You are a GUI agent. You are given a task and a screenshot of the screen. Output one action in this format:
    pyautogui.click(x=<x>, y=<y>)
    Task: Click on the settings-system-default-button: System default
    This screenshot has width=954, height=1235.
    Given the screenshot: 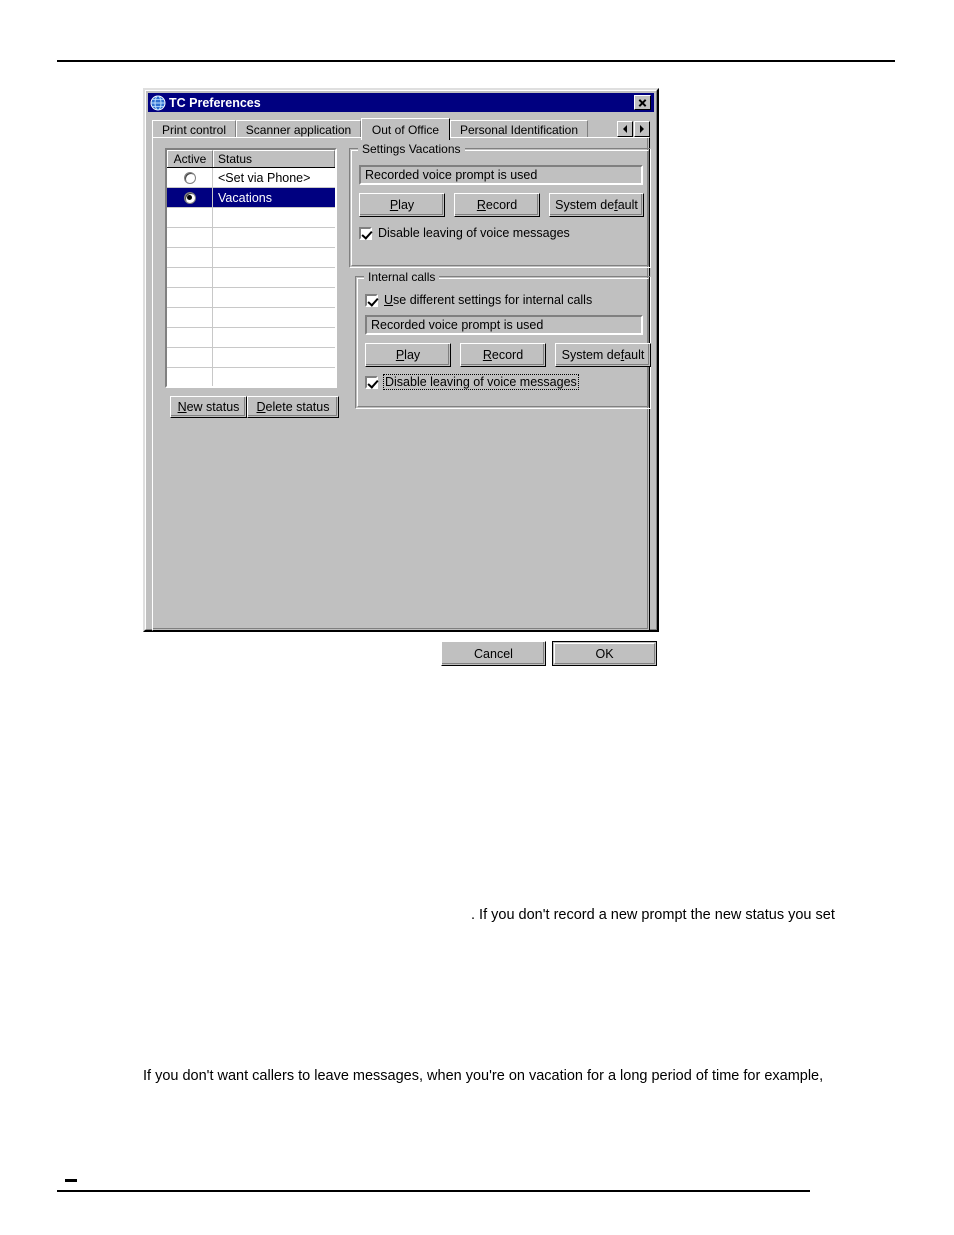 What is the action you would take?
    pyautogui.click(x=596, y=205)
    